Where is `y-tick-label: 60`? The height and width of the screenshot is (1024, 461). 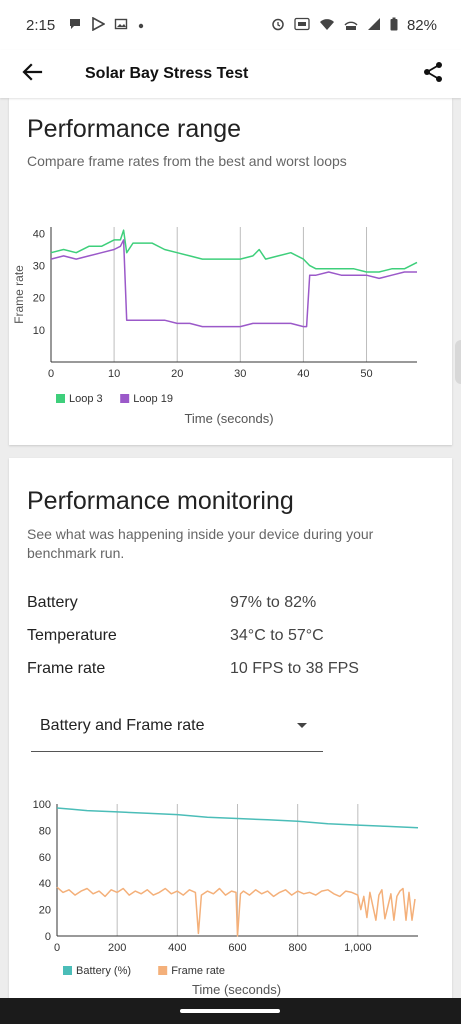 y-tick-label: 60 is located at coordinates (45, 858).